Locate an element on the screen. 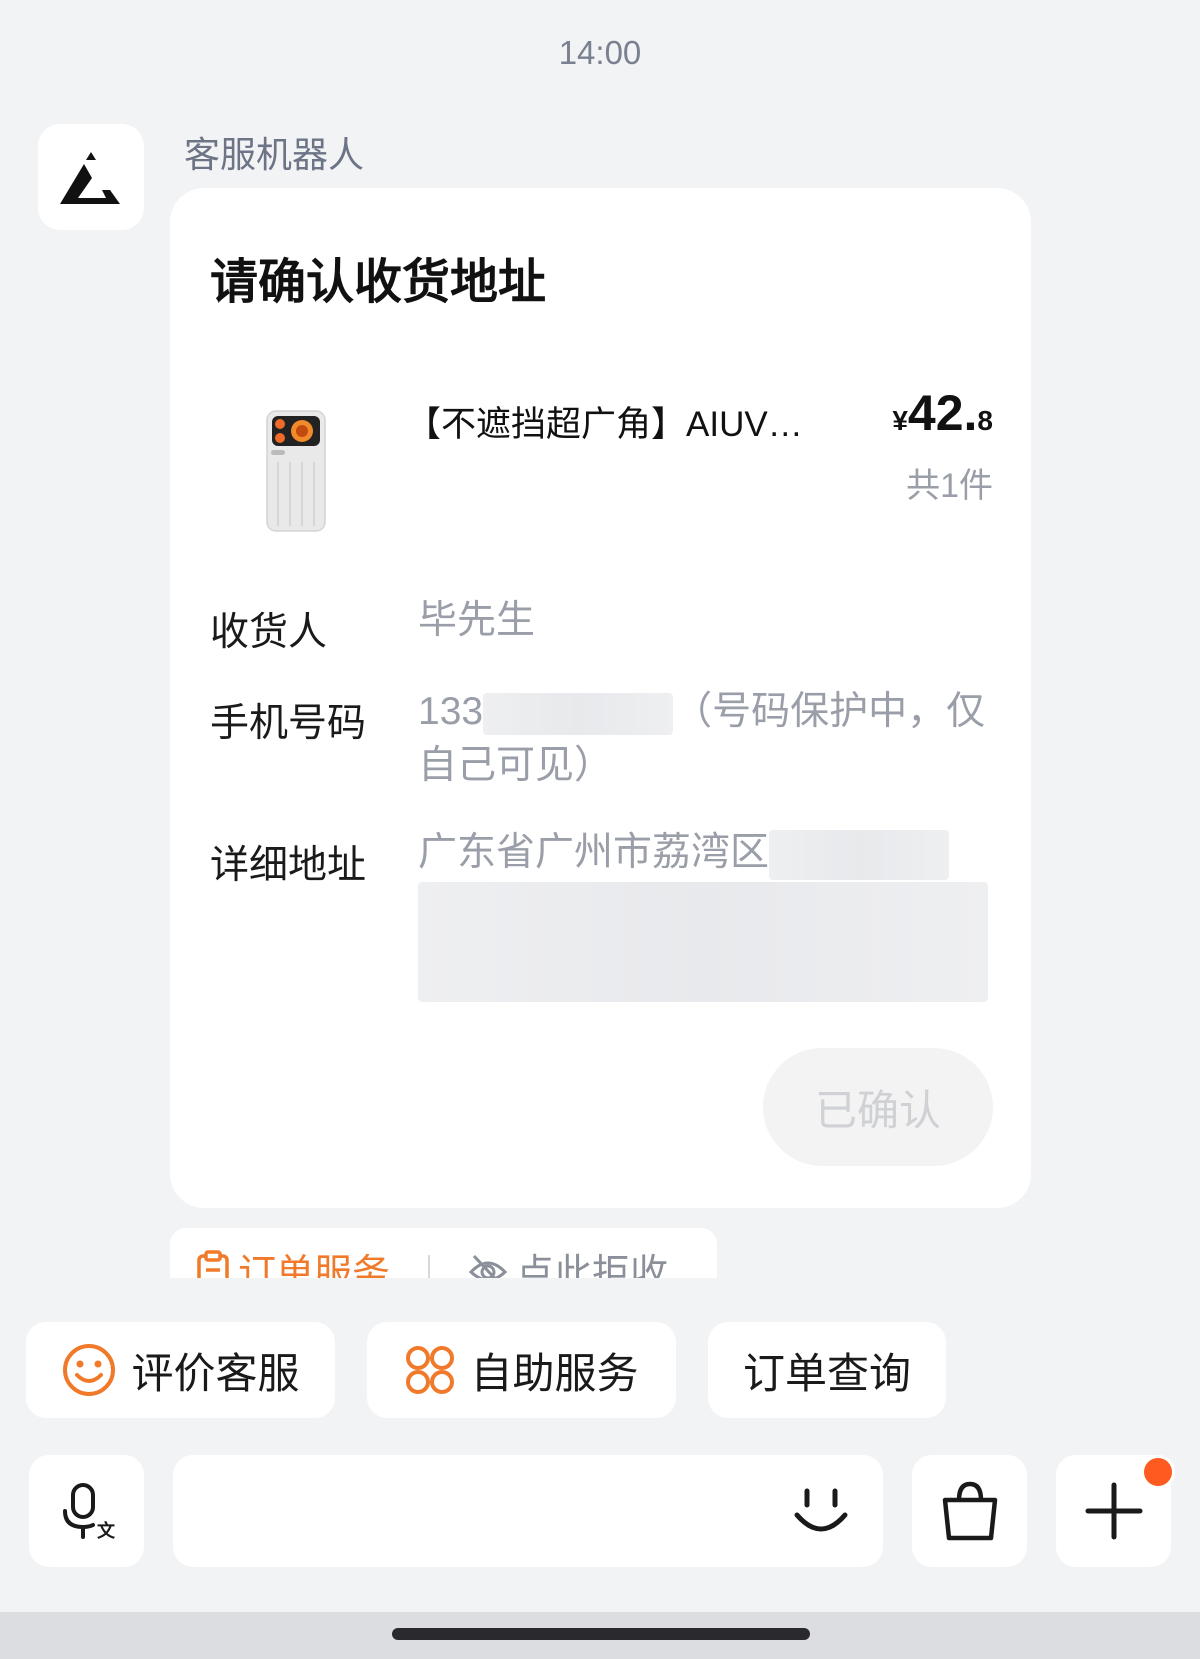 The height and width of the screenshot is (1659, 1200). svg-text: 文 is located at coordinates (106, 1531).